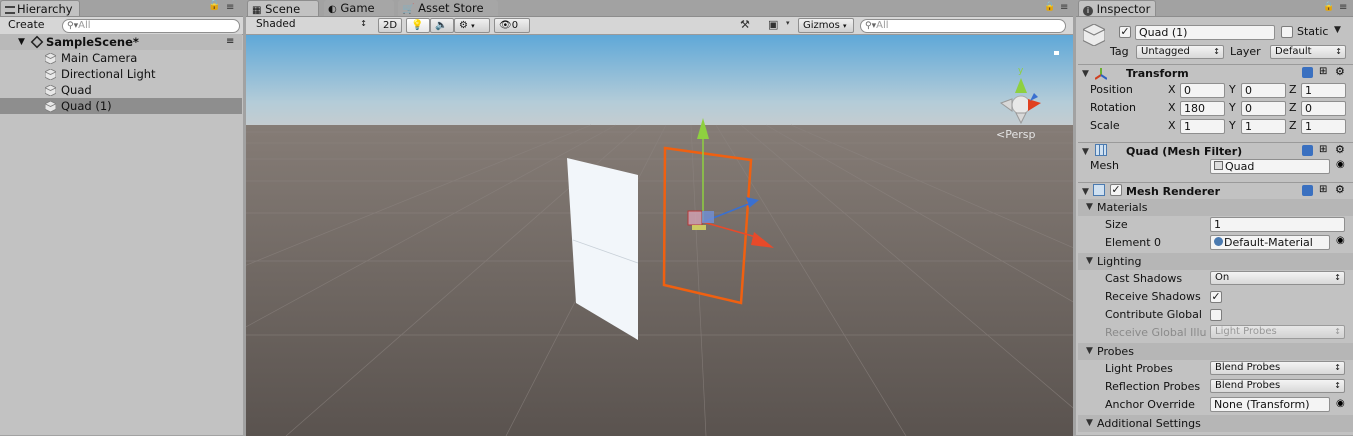 This screenshot has width=1353, height=436. I want to click on camera-icon: ▣, so click(773, 24).